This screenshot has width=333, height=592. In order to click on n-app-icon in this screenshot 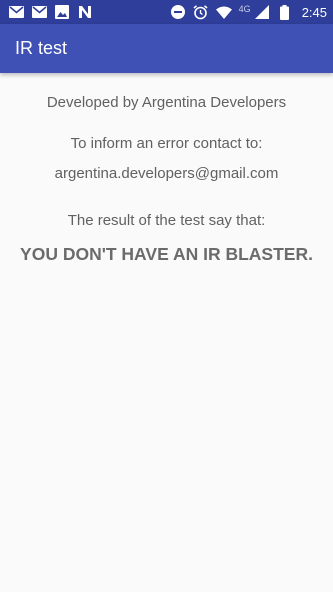, I will do `click(85, 12)`.